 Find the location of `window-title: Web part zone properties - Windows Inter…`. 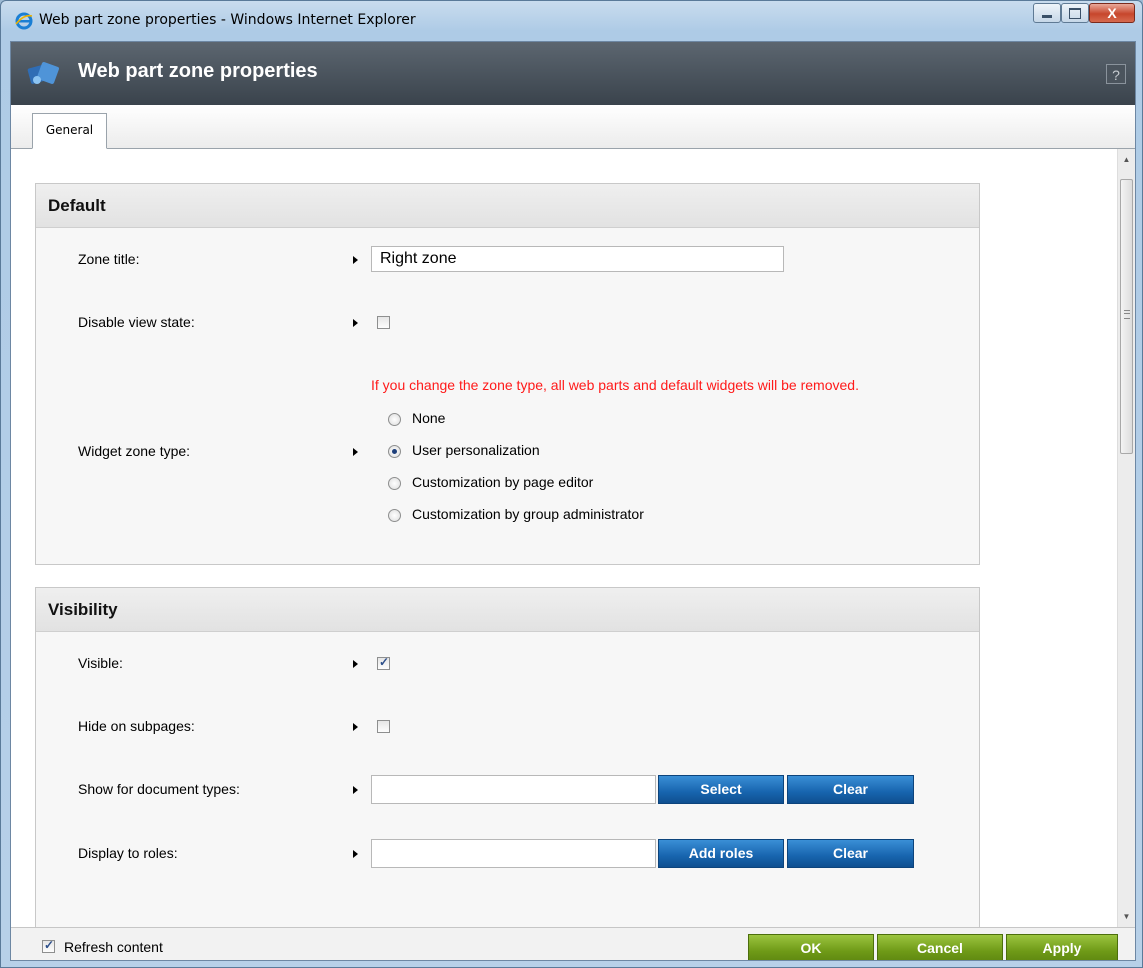

window-title: Web part zone properties - Windows Inter… is located at coordinates (227, 20).